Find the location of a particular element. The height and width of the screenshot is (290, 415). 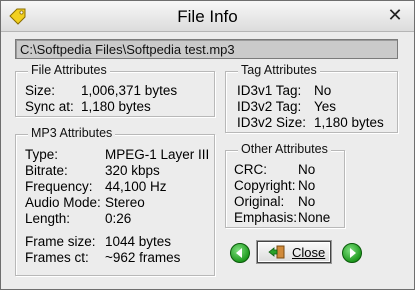

next-button is located at coordinates (352, 253).